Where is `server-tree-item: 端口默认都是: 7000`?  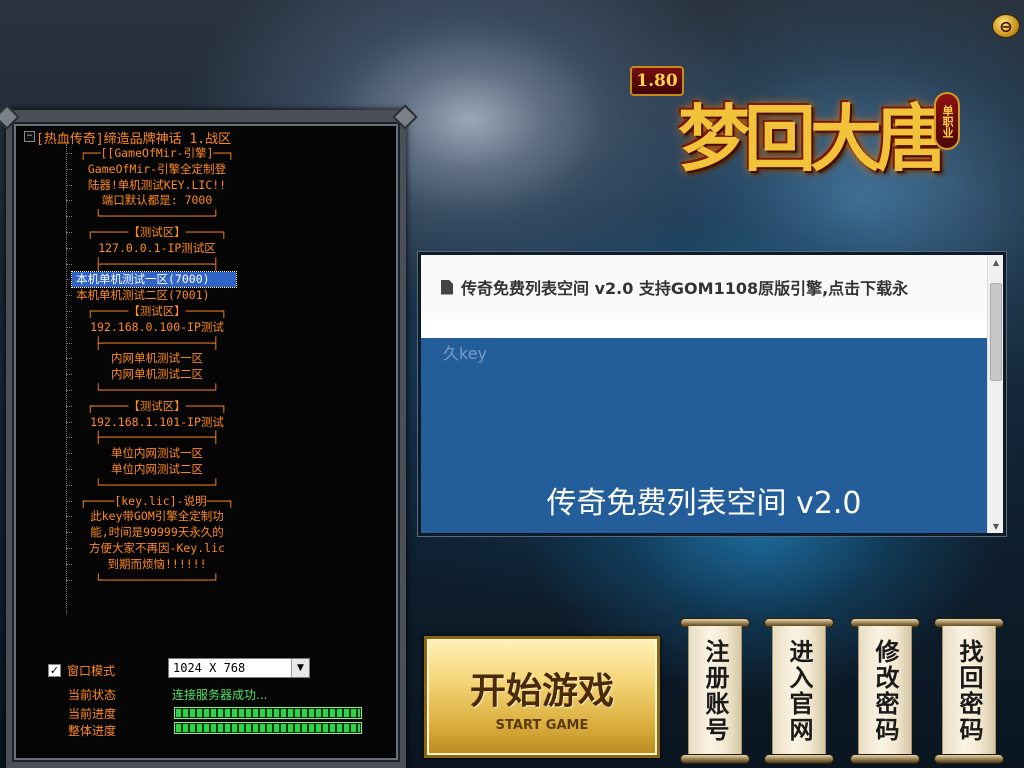 server-tree-item: 端口默认都是: 7000 is located at coordinates (154, 200).